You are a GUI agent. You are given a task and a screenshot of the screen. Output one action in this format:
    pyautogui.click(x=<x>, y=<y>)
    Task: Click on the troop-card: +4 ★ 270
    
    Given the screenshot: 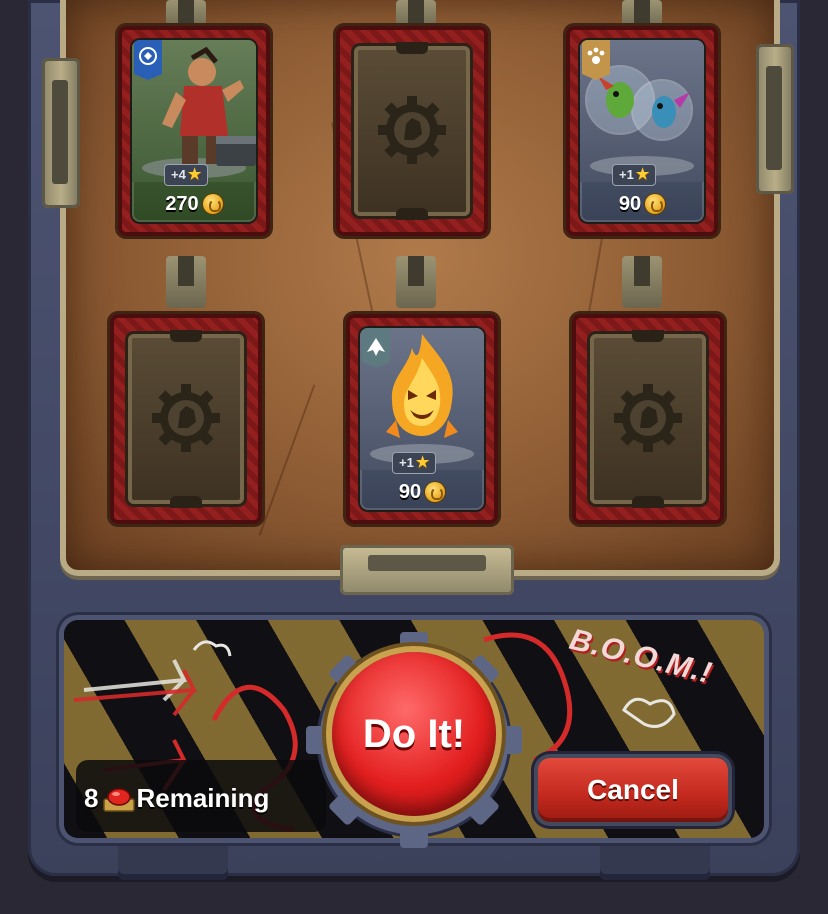 What is the action you would take?
    pyautogui.click(x=194, y=131)
    